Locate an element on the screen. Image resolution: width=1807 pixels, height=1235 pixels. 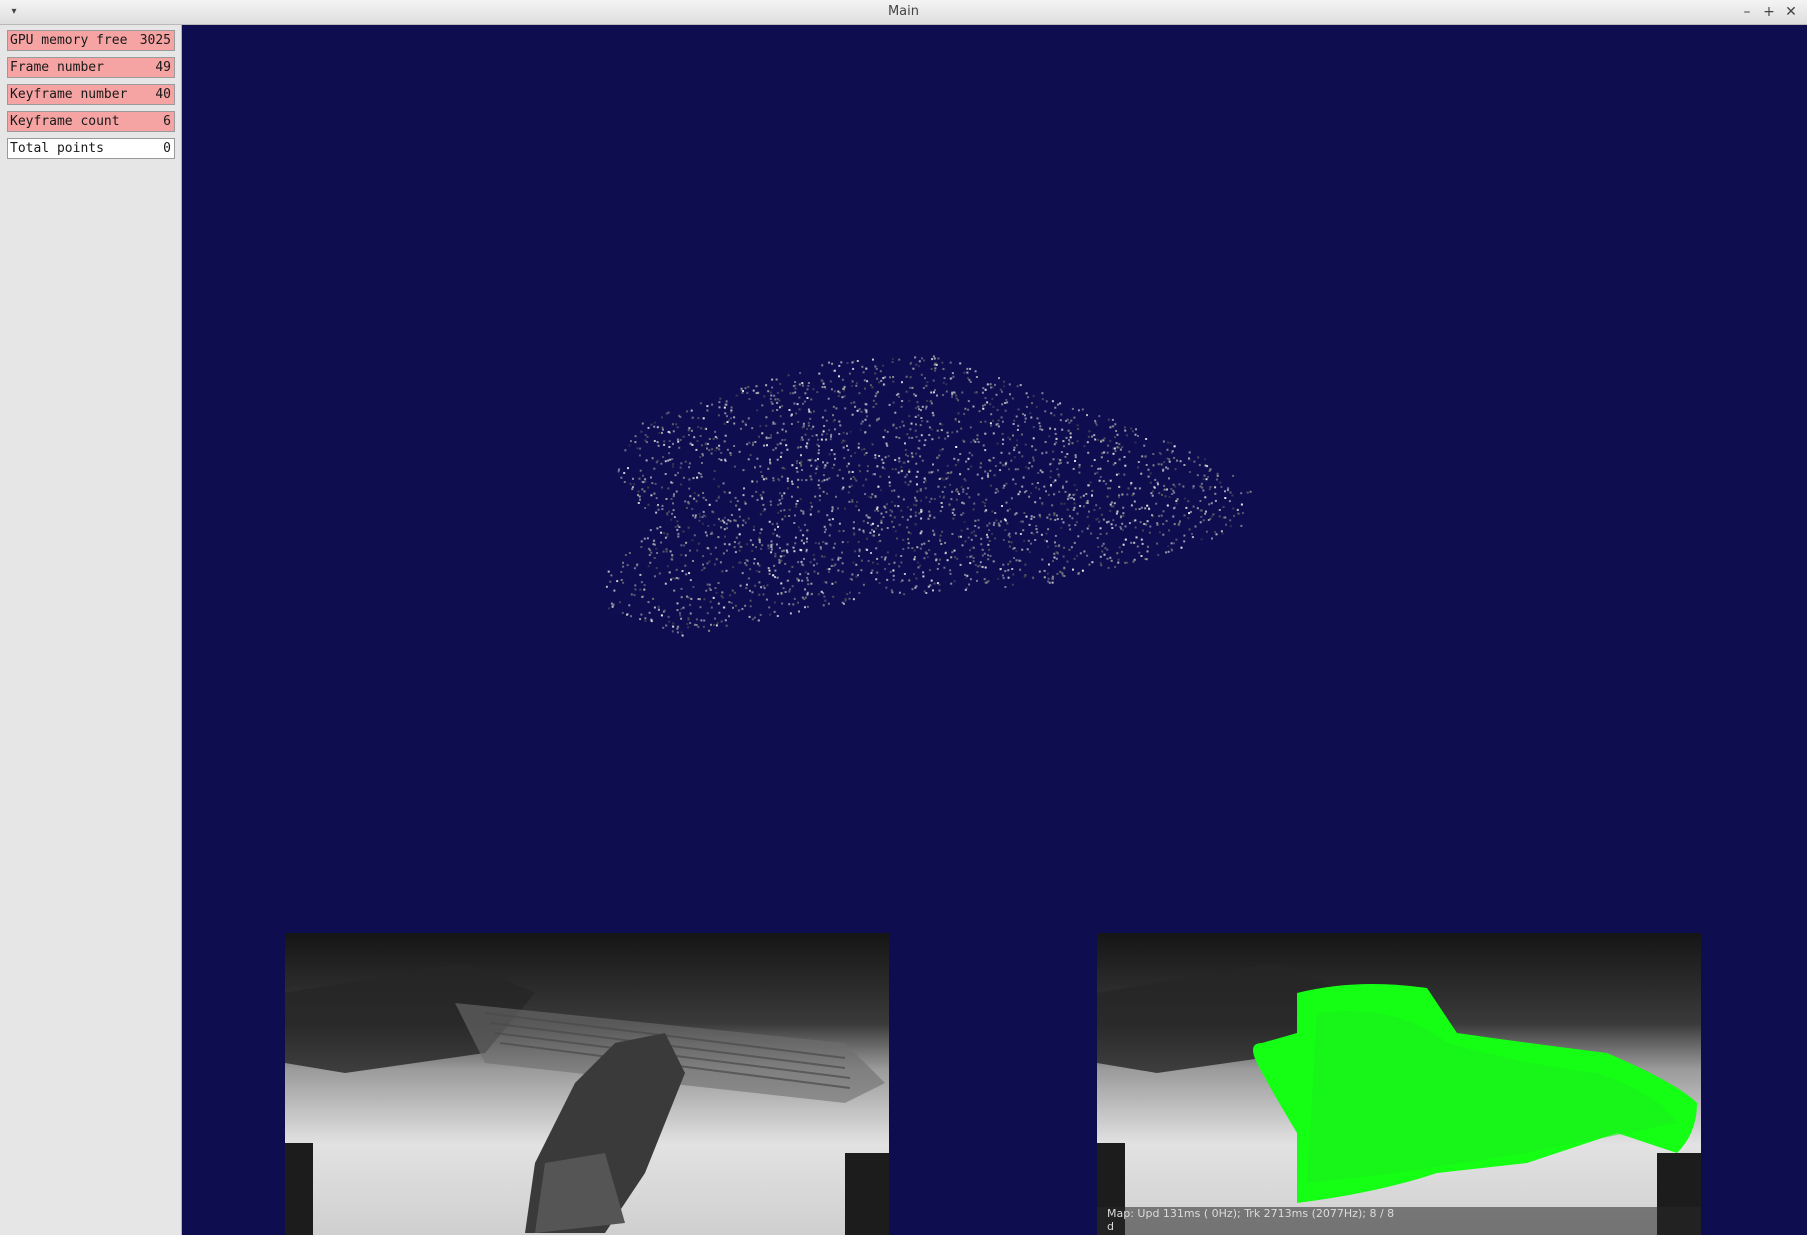
var-total-points: Total points 0 is located at coordinates (91, 148).